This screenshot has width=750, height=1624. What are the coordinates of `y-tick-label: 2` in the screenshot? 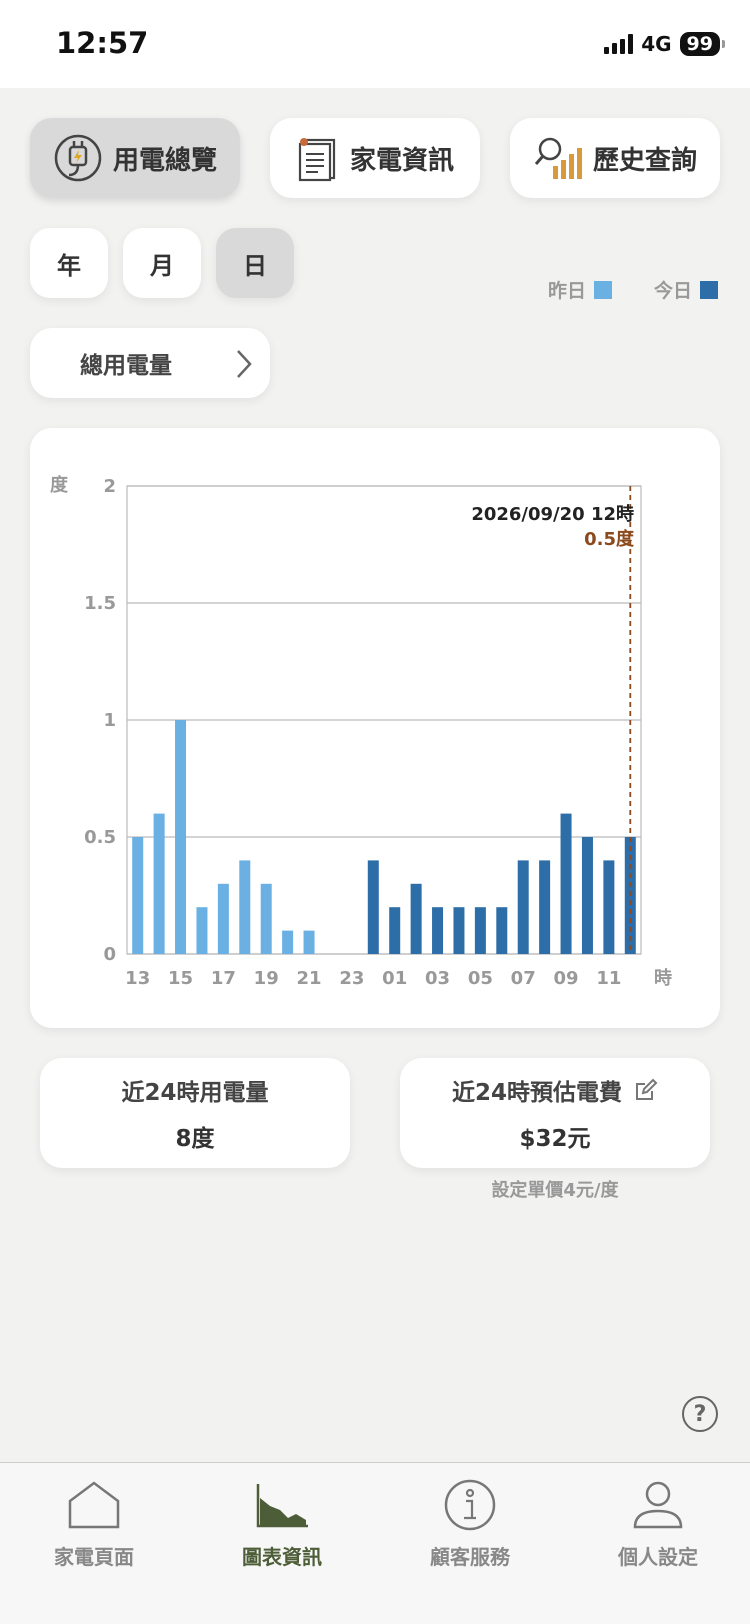 It's located at (109, 486).